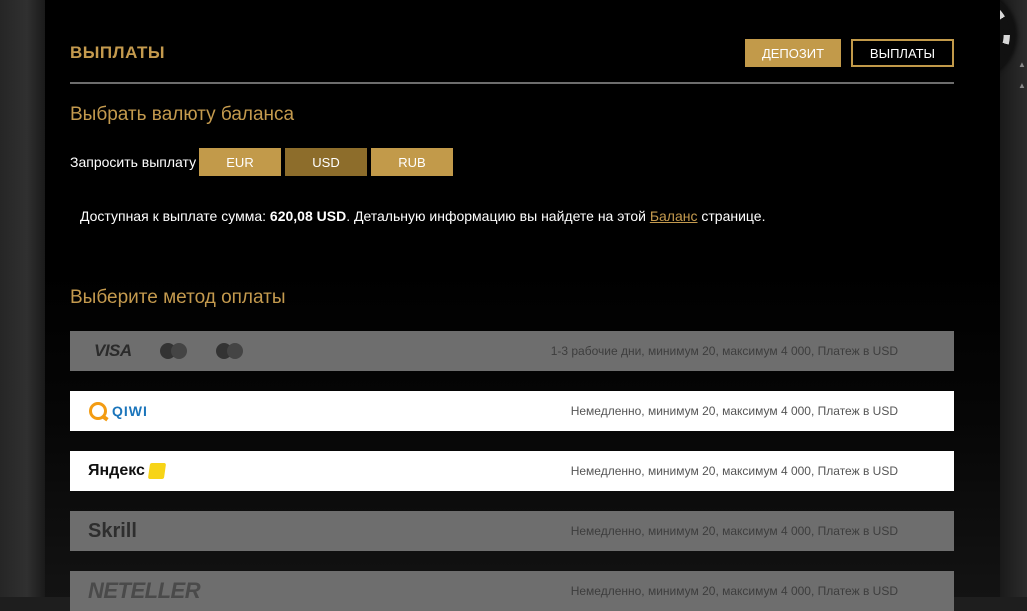  What do you see at coordinates (98, 411) in the screenshot?
I see `qiwi-icon` at bounding box center [98, 411].